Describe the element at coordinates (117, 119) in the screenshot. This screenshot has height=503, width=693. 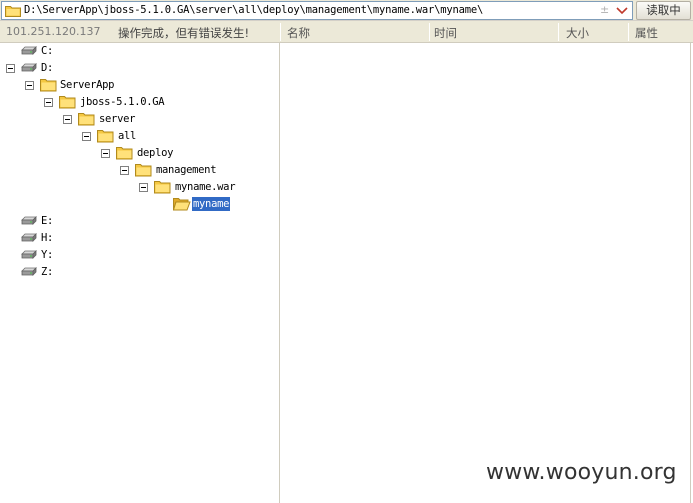
I see `tree-node-label: server` at that location.